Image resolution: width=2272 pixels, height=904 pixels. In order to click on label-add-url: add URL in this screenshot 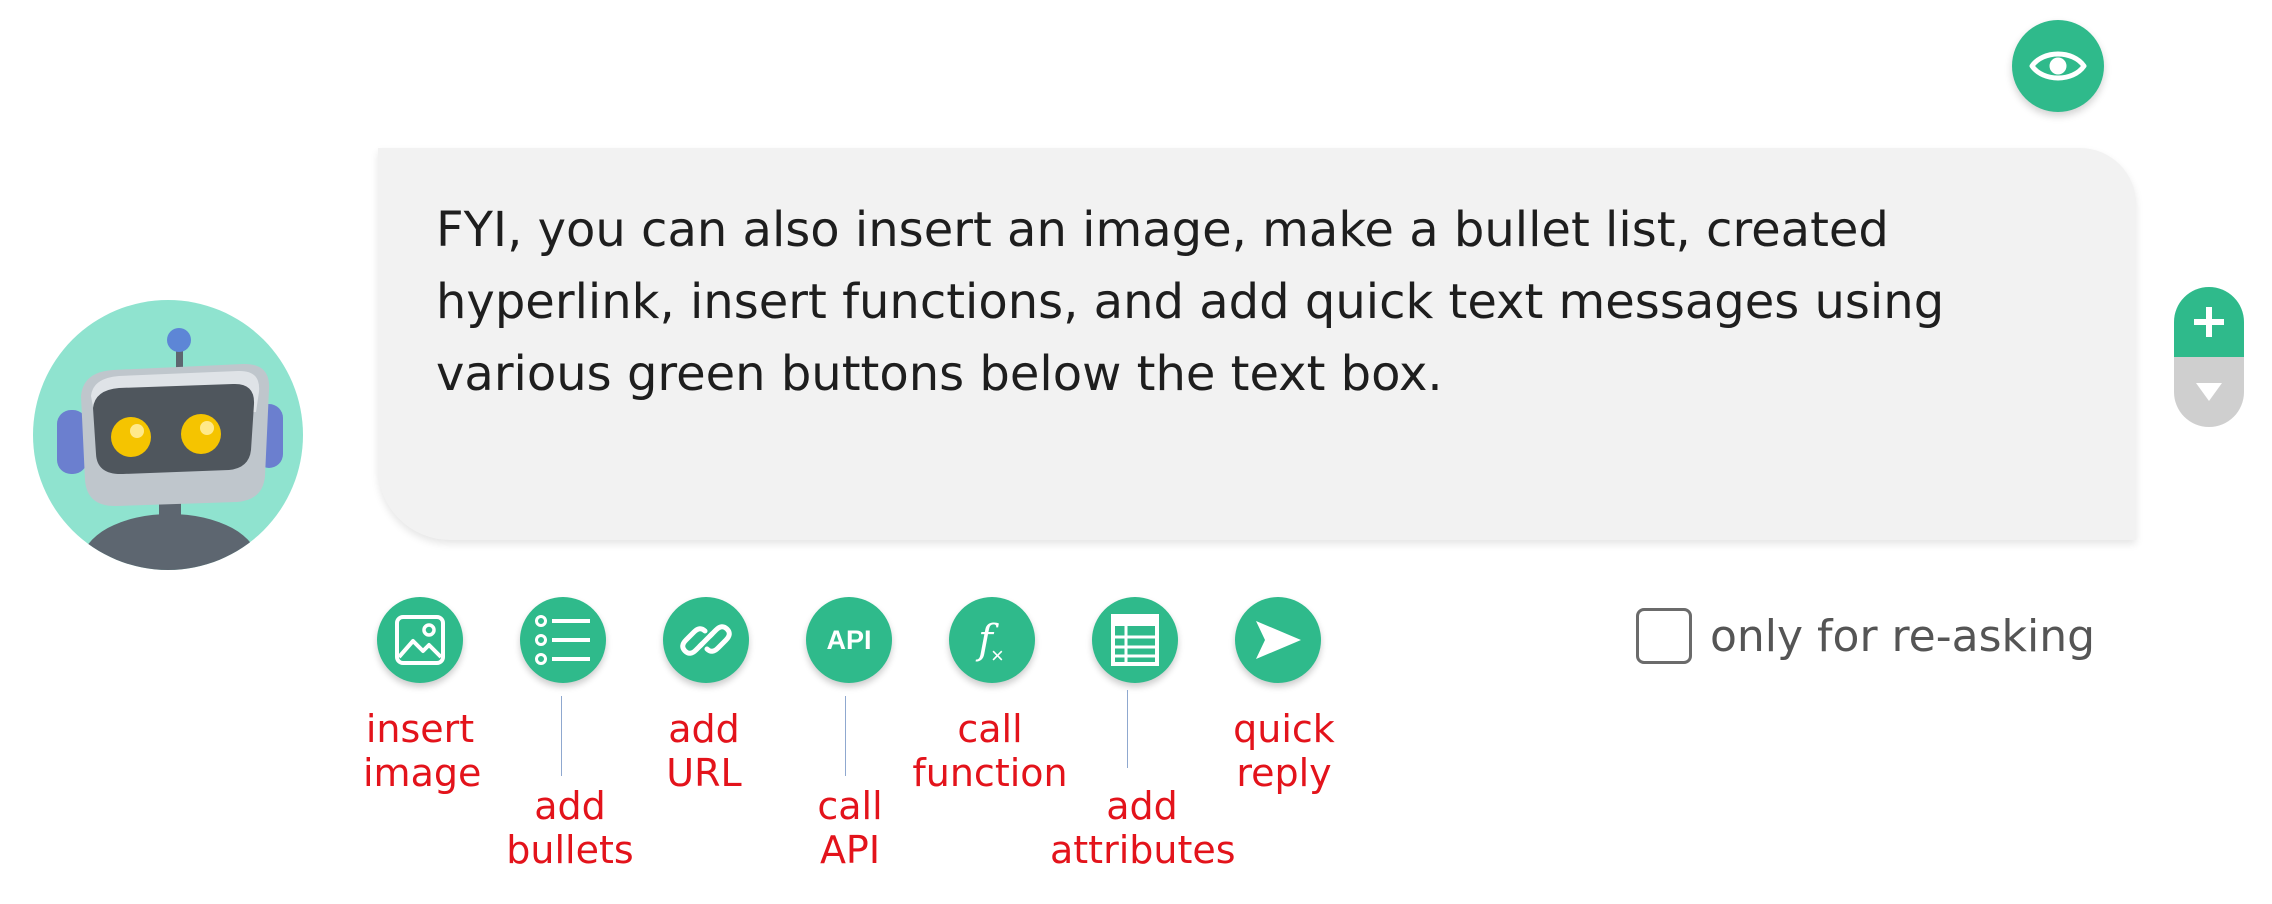, I will do `click(704, 751)`.